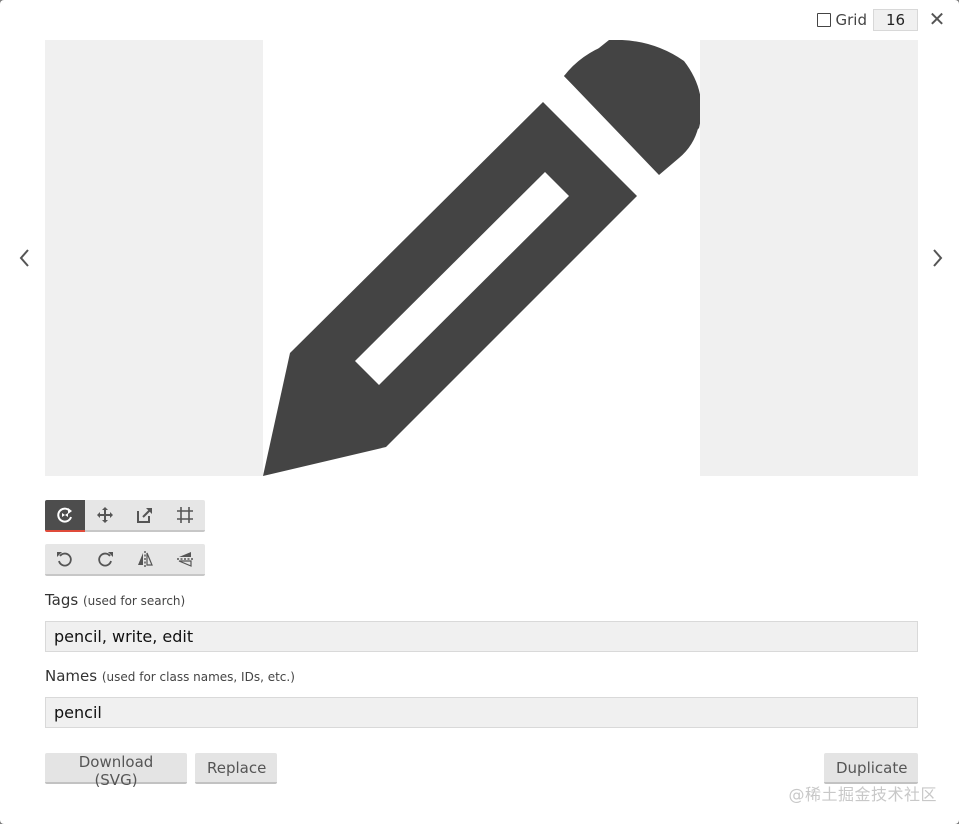 Image resolution: width=959 pixels, height=824 pixels. I want to click on close-icon: ✕, so click(937, 19).